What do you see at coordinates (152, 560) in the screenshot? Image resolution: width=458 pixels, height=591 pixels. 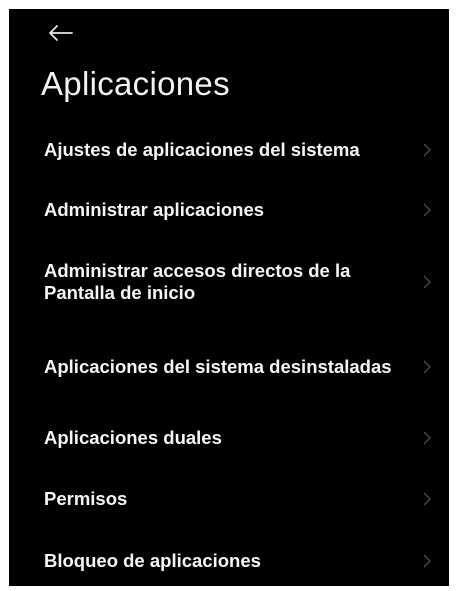 I see `menu-item-label: Bloqueo de aplicaciones` at bounding box center [152, 560].